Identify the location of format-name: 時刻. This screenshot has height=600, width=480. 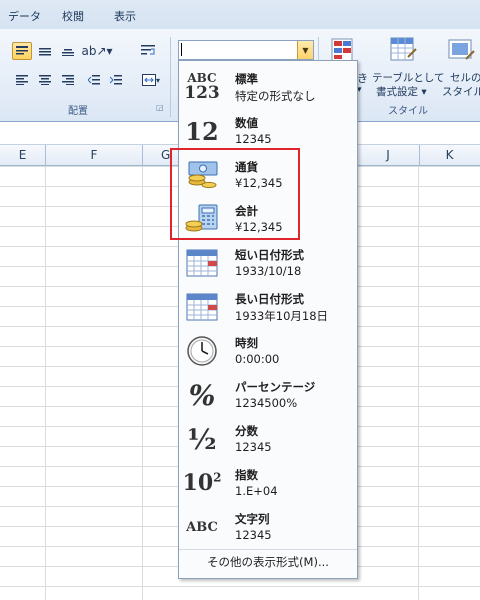
(246, 343).